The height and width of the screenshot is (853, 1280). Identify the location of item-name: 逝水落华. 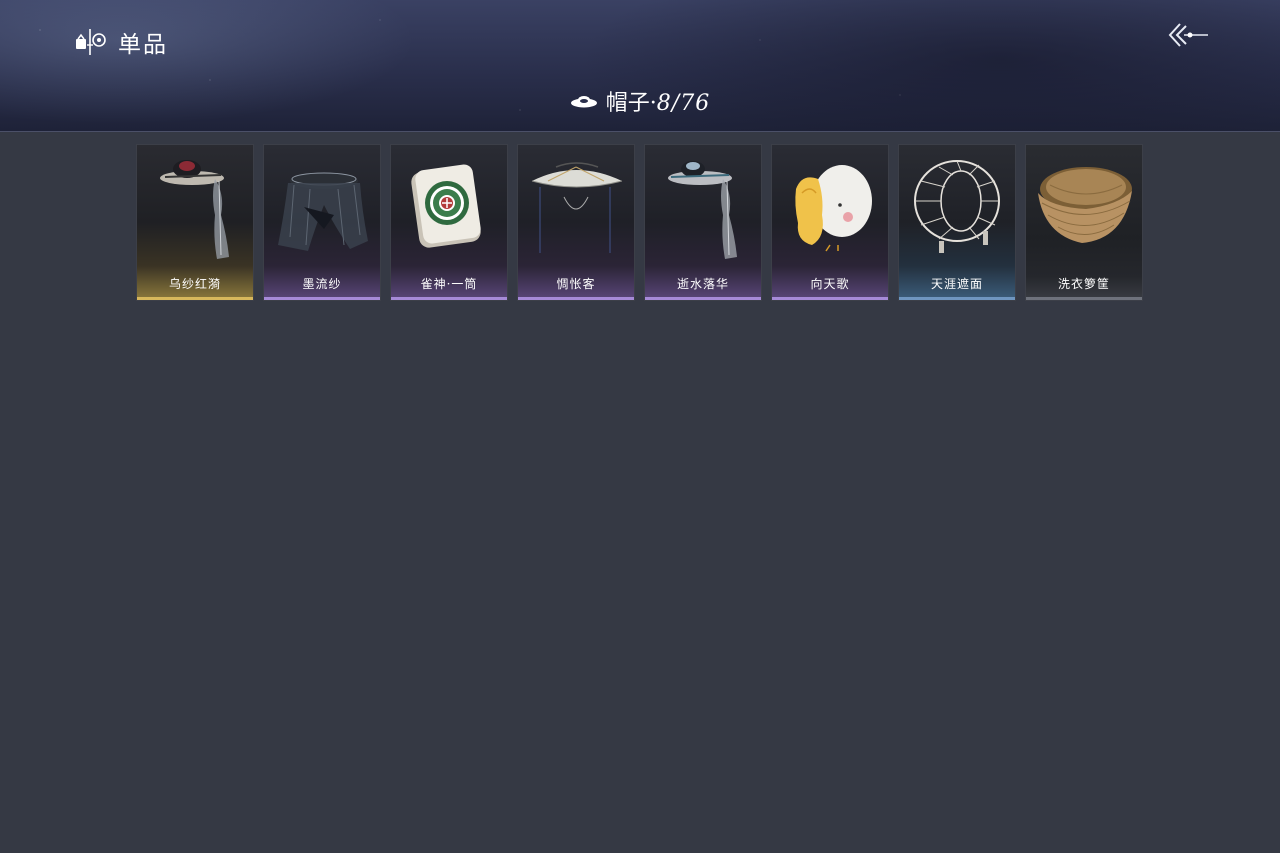
(702, 284).